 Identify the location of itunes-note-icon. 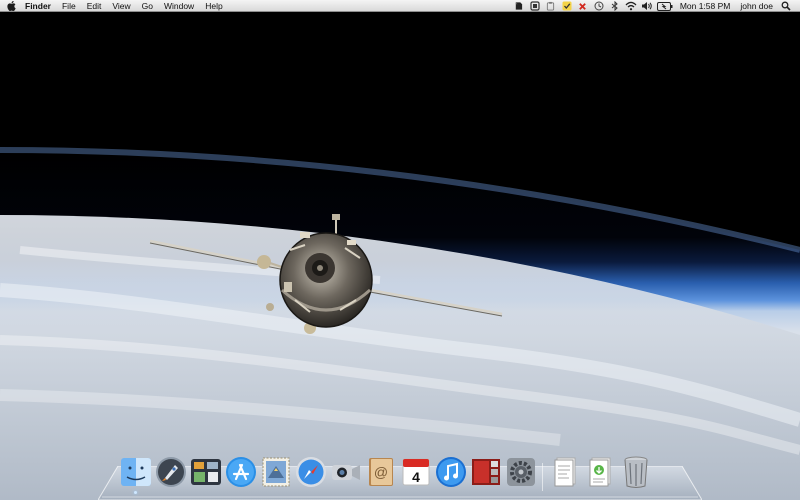
(450, 472).